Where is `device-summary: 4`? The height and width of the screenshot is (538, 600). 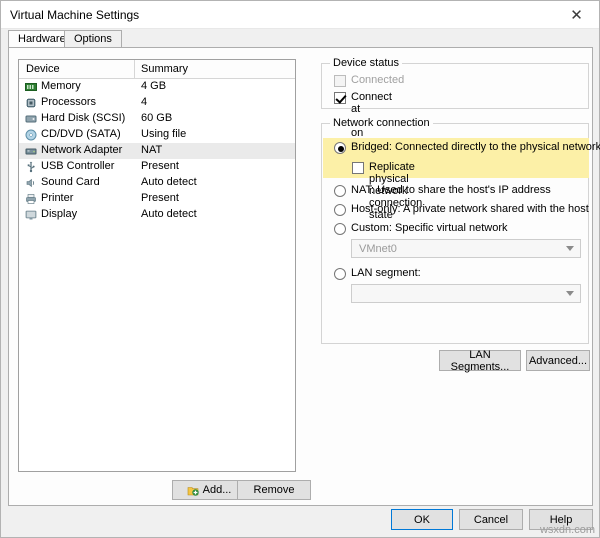 device-summary: 4 is located at coordinates (144, 102).